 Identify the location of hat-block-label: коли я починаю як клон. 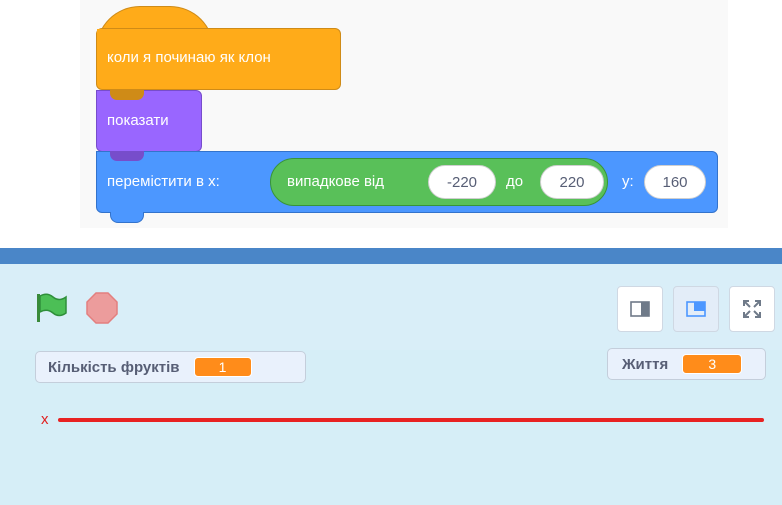
(189, 57).